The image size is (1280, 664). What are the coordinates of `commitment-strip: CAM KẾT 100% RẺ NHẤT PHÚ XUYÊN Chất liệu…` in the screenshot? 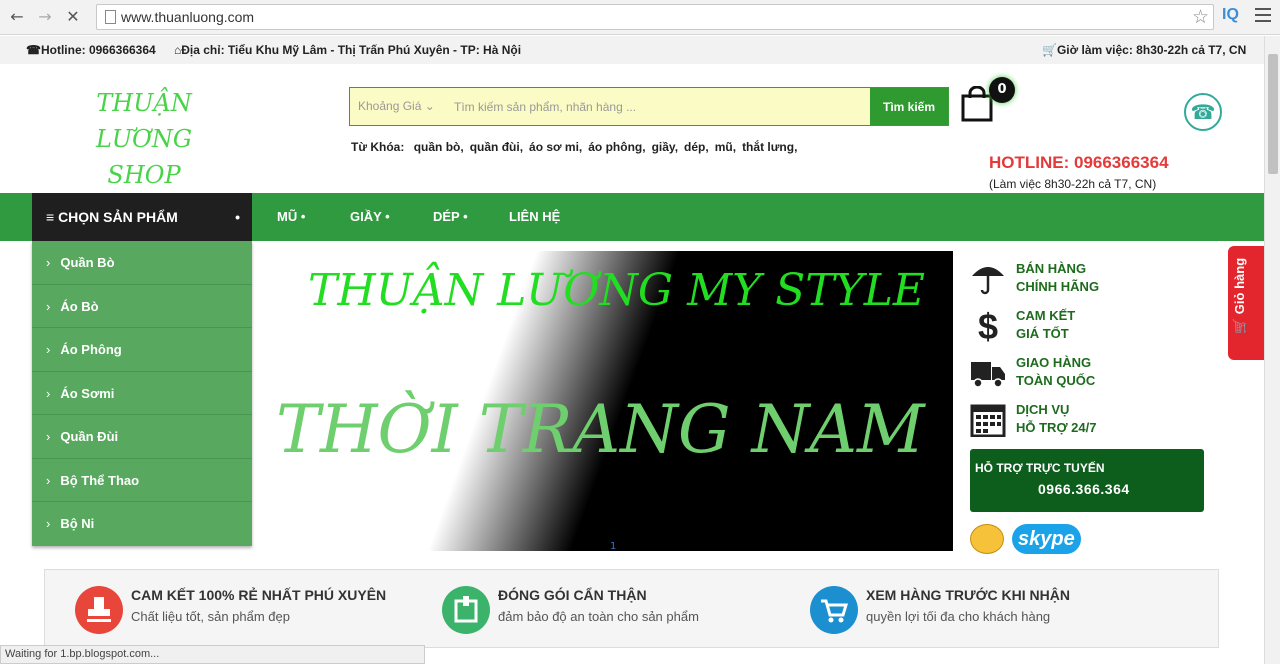 It's located at (631, 608).